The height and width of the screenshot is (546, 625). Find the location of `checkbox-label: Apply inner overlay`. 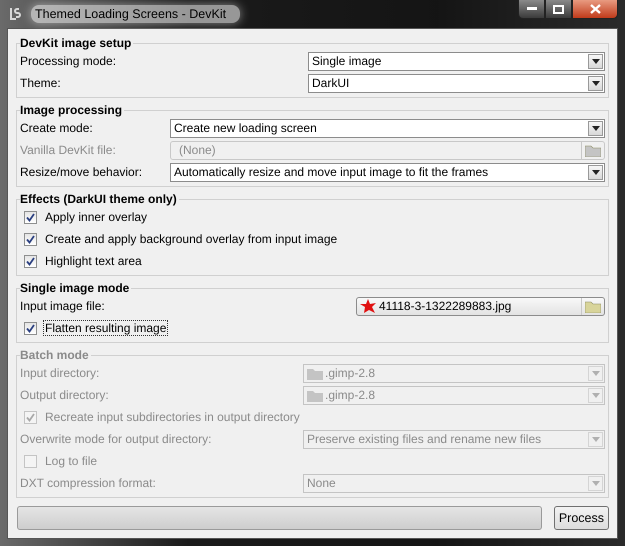

checkbox-label: Apply inner overlay is located at coordinates (96, 217).